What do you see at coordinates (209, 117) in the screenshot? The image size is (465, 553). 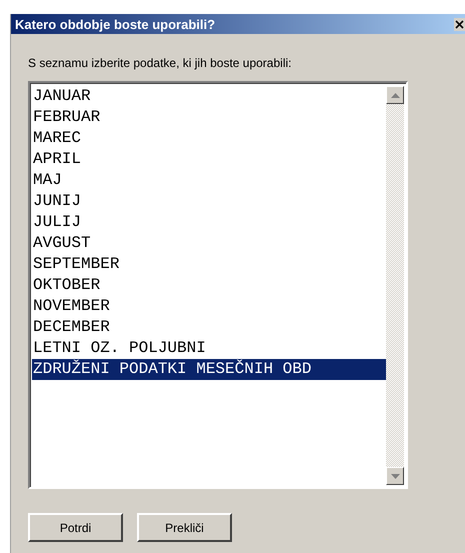 I see `list-item: FEBRUAR` at bounding box center [209, 117].